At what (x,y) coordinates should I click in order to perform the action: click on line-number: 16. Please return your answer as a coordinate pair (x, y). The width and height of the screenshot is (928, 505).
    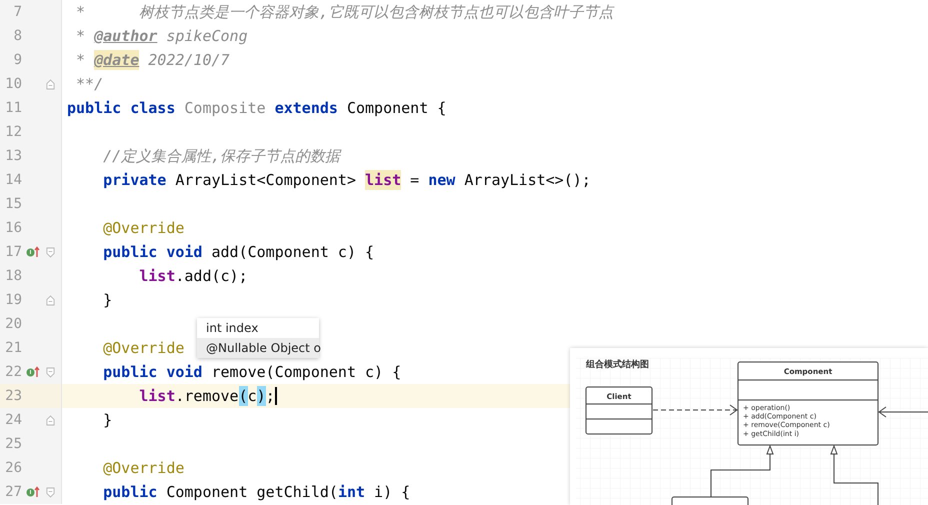
    Looking at the image, I should click on (13, 228).